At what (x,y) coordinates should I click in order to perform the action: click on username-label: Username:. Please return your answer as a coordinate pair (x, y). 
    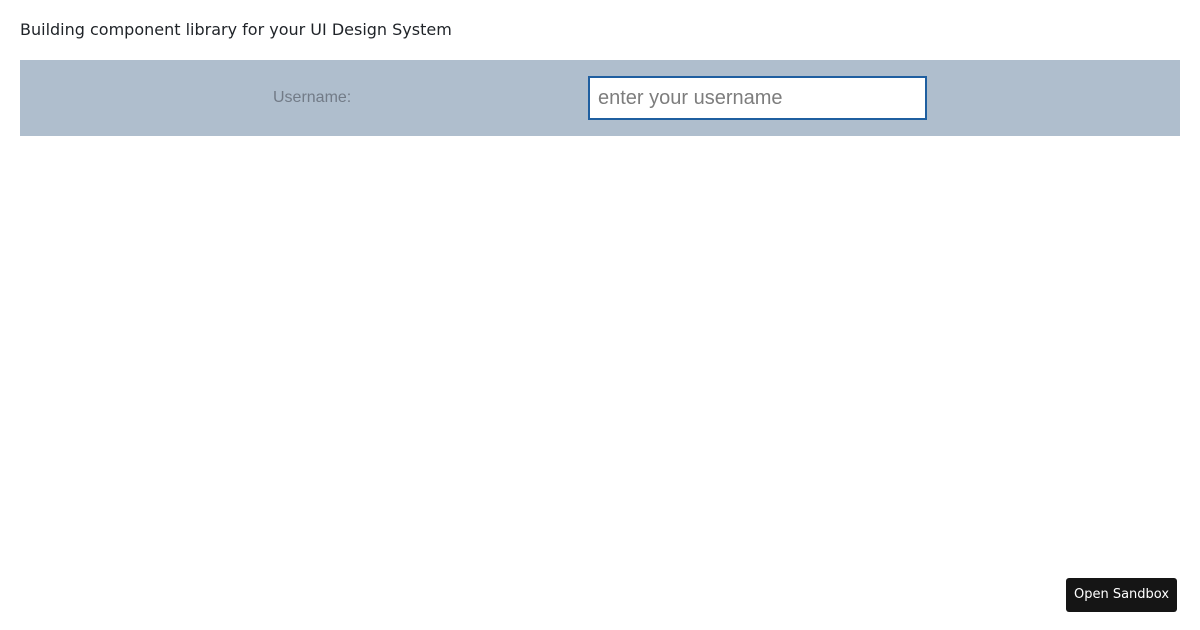
    Looking at the image, I should click on (312, 97).